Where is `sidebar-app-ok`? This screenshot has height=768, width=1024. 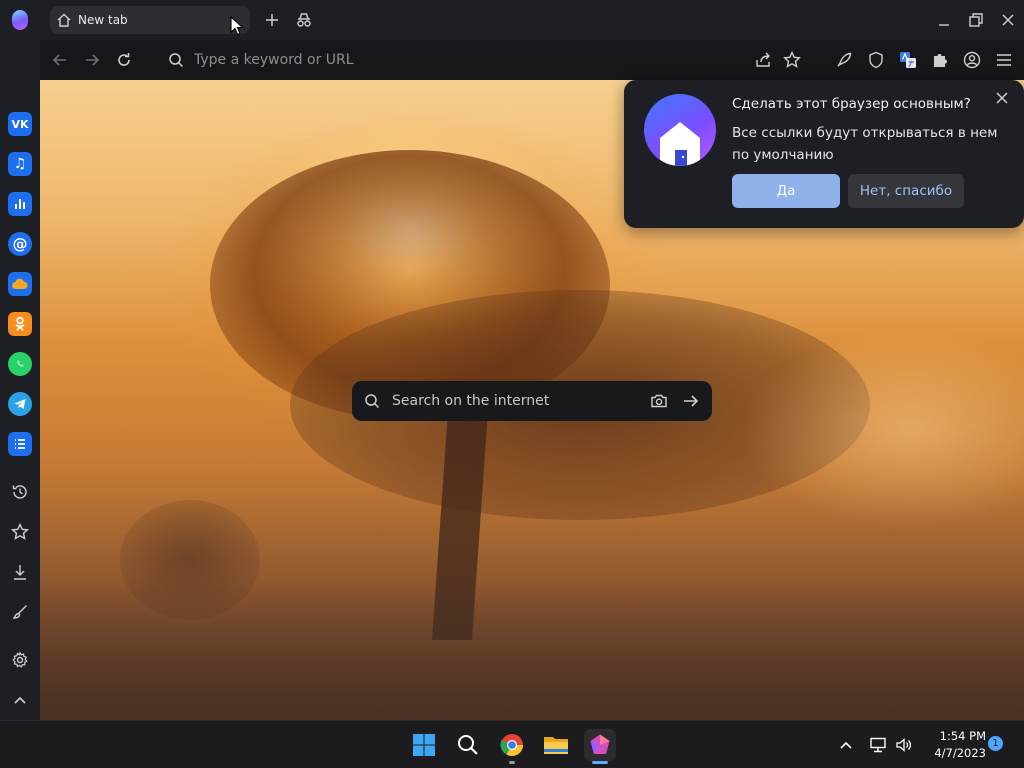 sidebar-app-ok is located at coordinates (20, 324).